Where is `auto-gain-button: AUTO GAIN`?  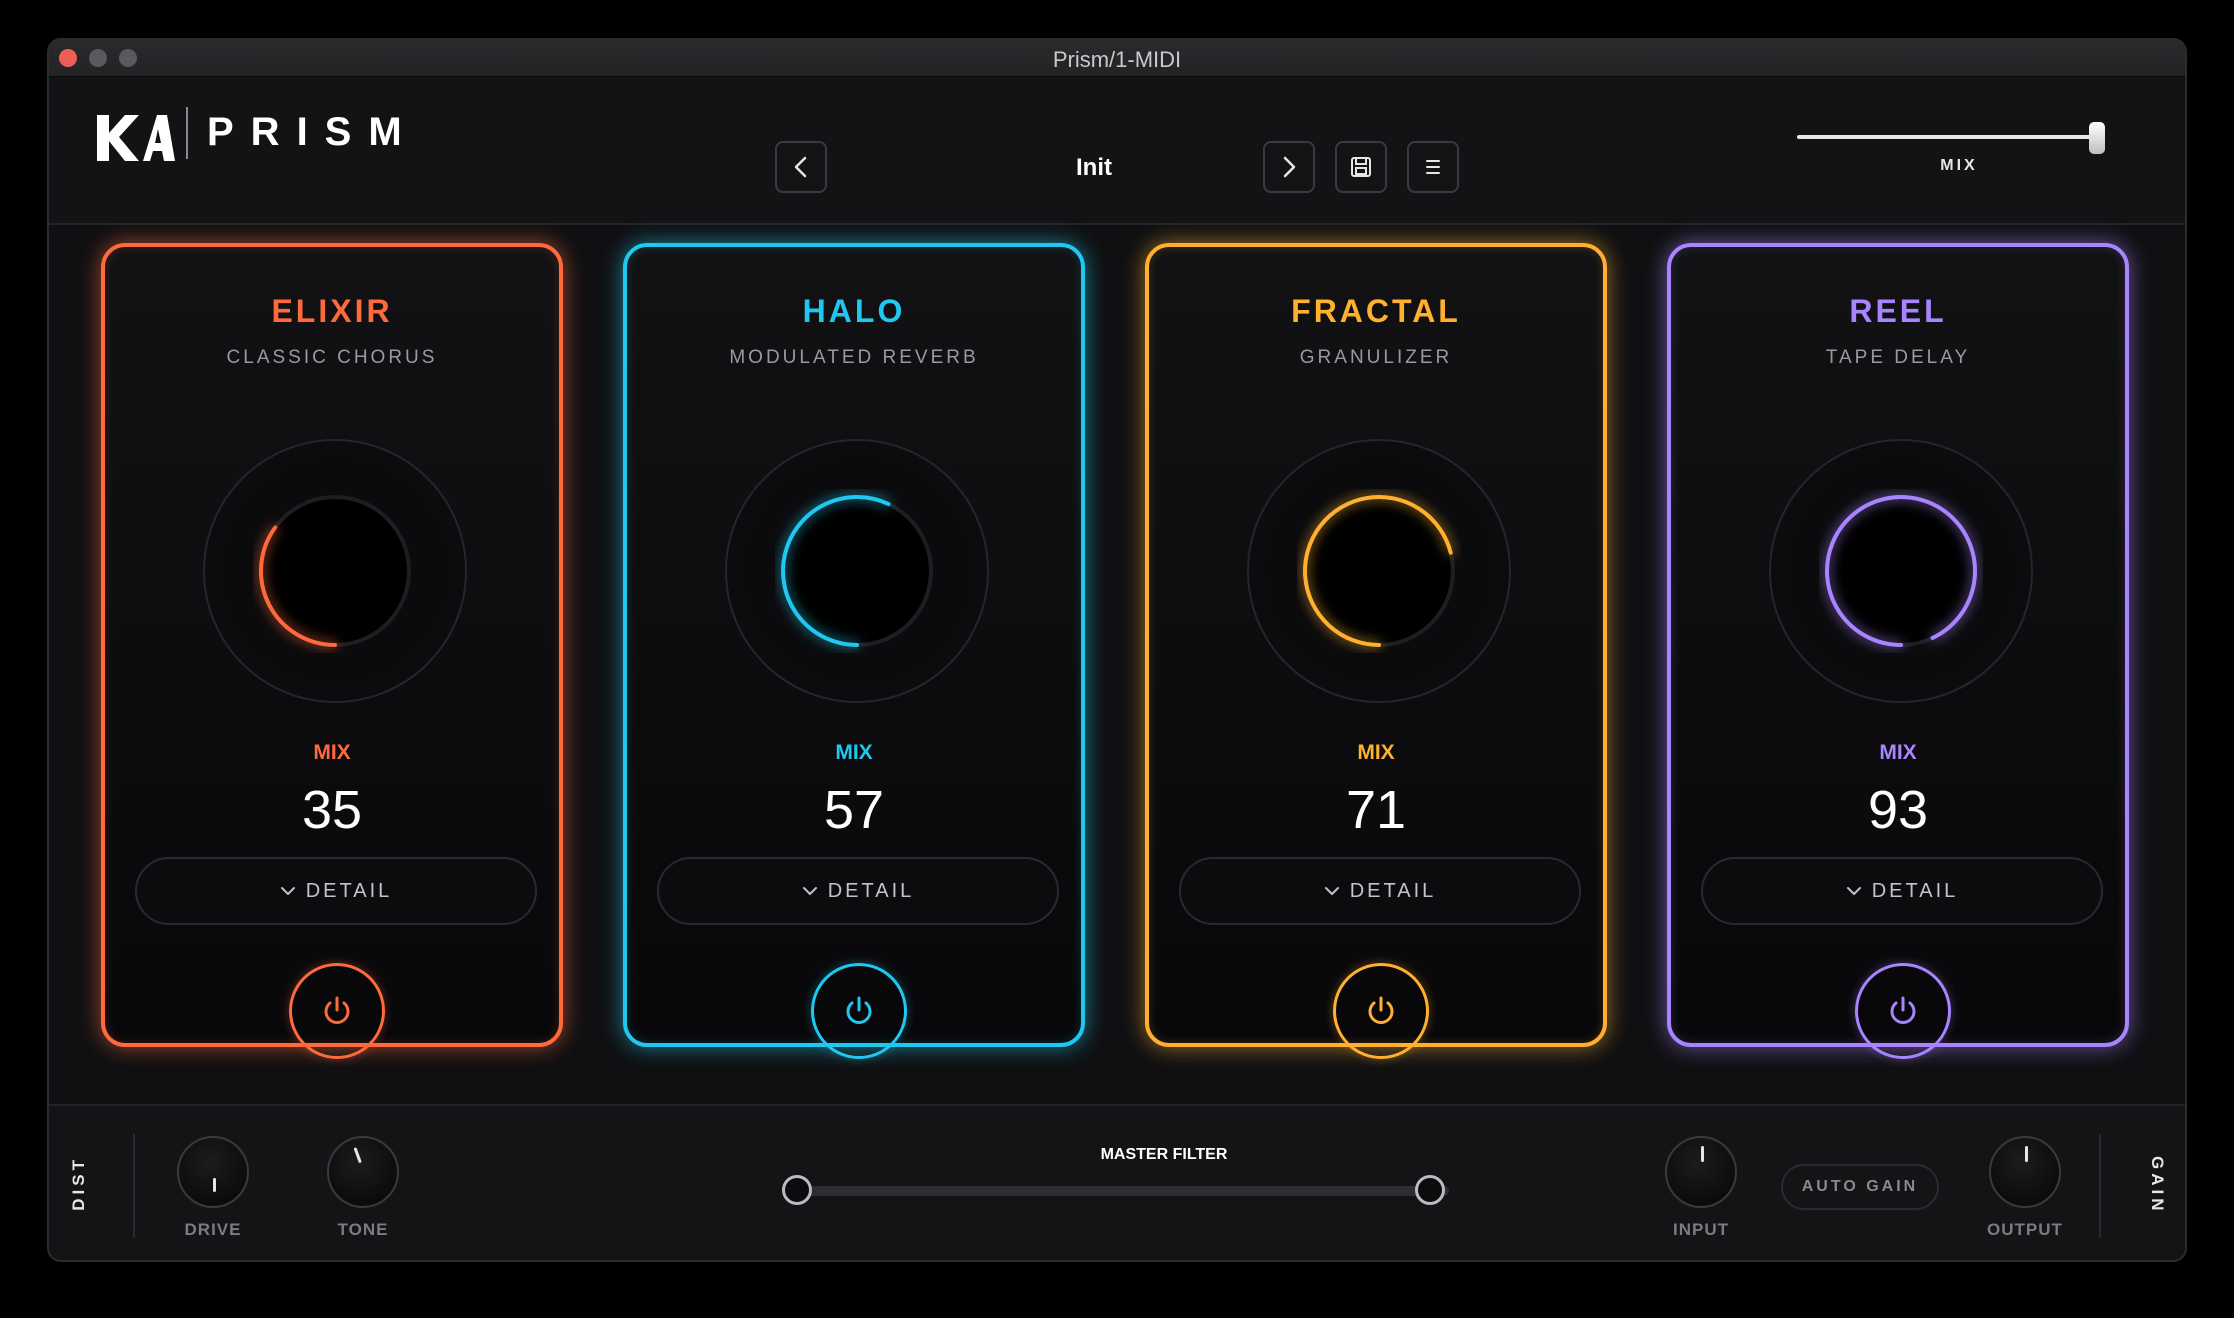 auto-gain-button: AUTO GAIN is located at coordinates (1860, 1187).